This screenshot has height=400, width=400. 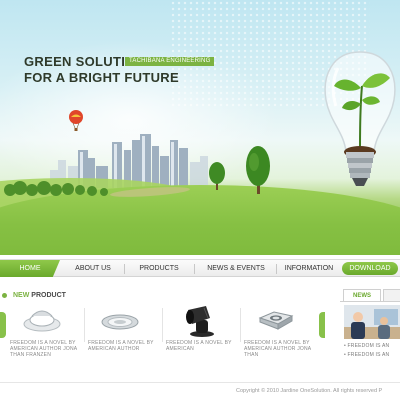 What do you see at coordinates (30, 268) in the screenshot?
I see `nav-home: HOME` at bounding box center [30, 268].